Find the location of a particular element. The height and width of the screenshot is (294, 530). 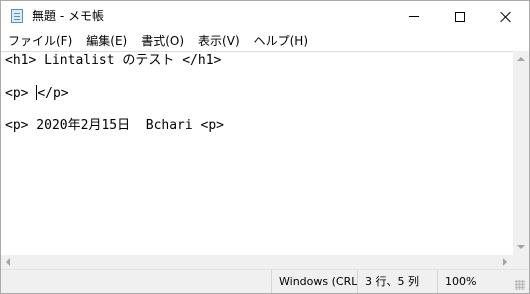

scrollbar-corner is located at coordinates (521, 262).